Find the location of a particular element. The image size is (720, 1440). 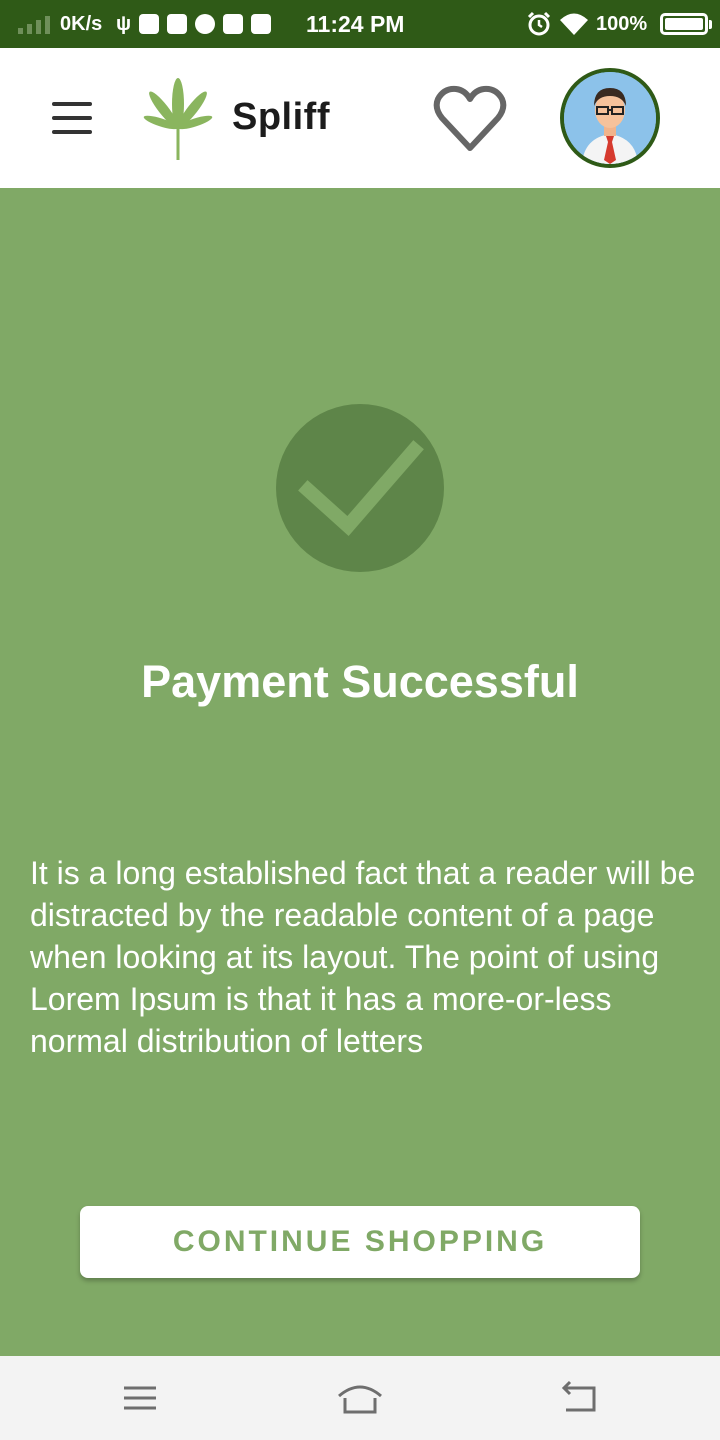

alarm-icon is located at coordinates (539, 24).